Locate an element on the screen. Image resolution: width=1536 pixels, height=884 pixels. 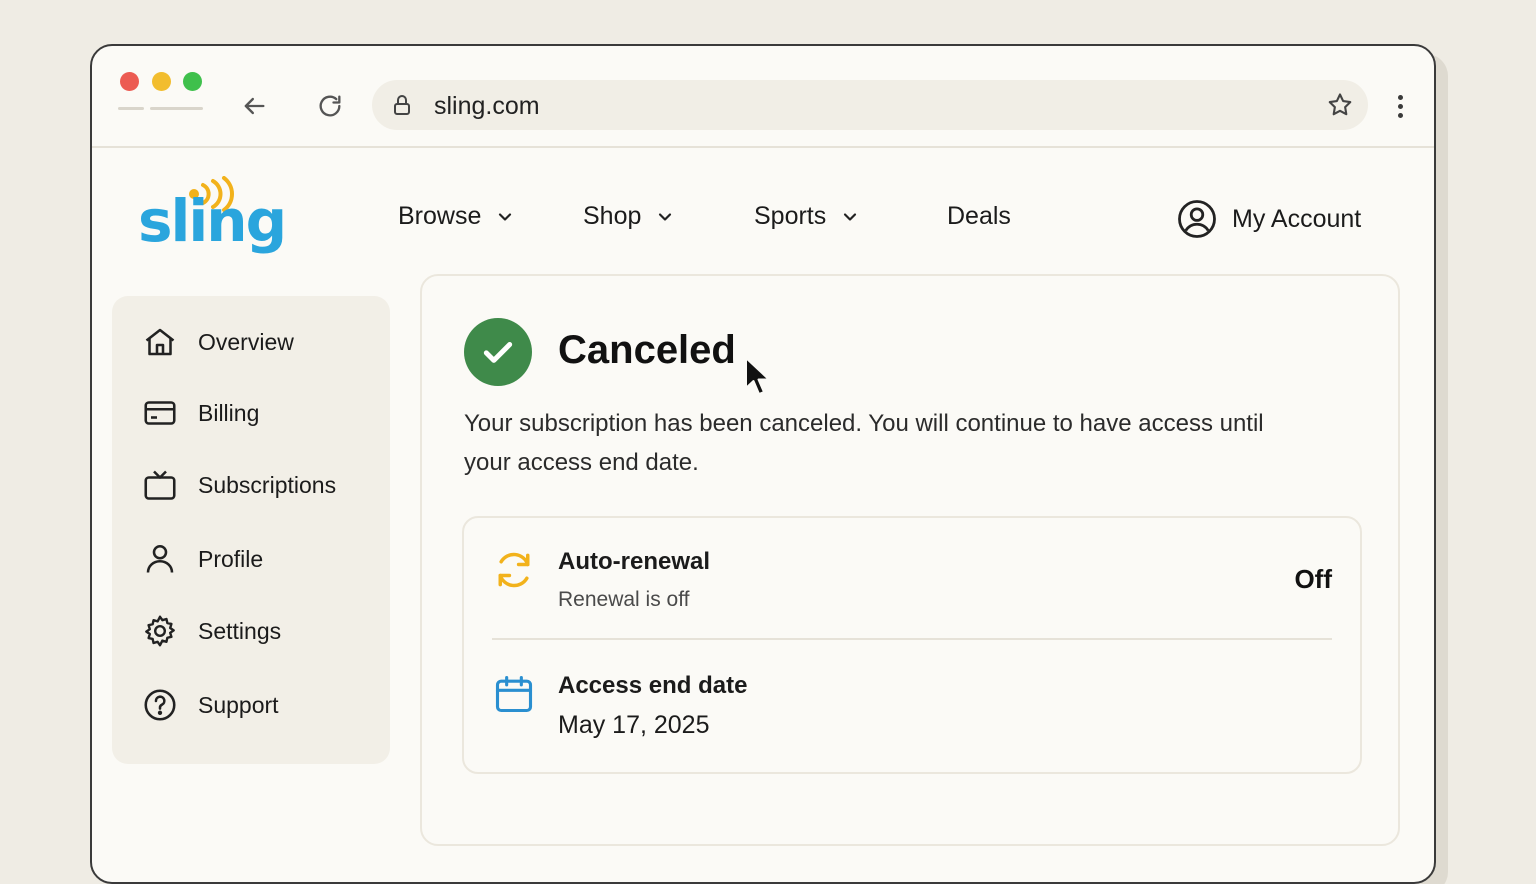
sidebar-item-label: Profile is located at coordinates (231, 558).